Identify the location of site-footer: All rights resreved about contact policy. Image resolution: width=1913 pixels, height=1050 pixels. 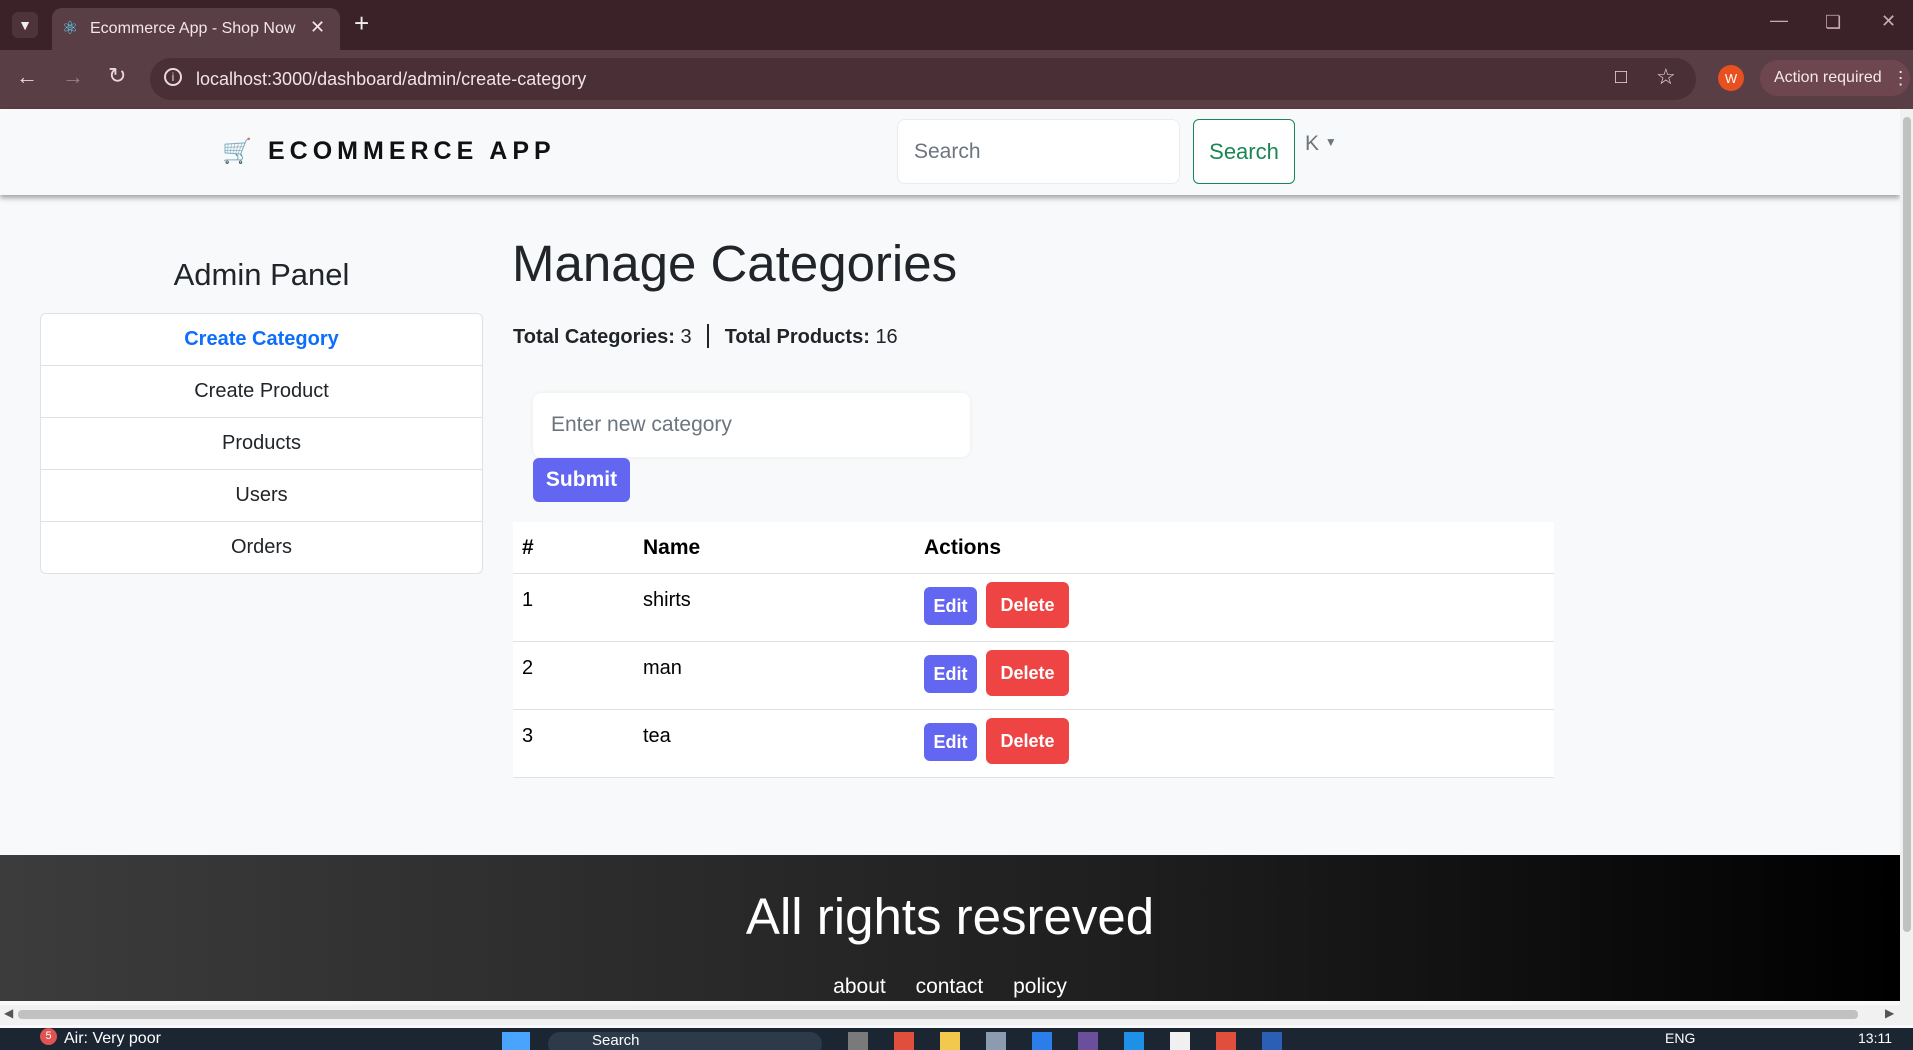
(950, 928).